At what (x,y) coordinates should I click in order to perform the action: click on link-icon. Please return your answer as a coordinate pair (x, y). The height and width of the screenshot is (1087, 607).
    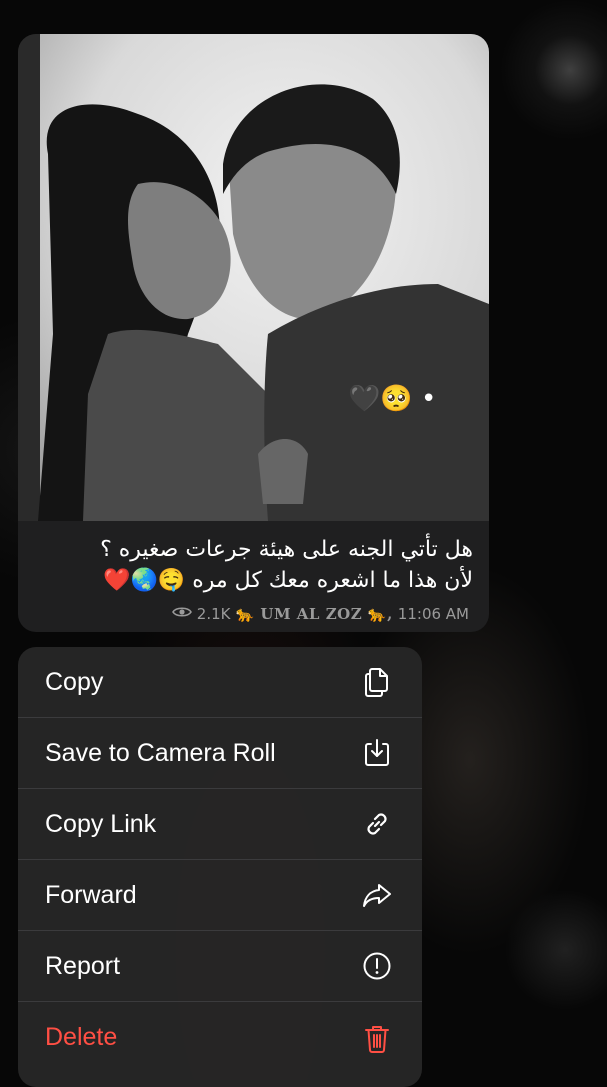
    Looking at the image, I should click on (377, 824).